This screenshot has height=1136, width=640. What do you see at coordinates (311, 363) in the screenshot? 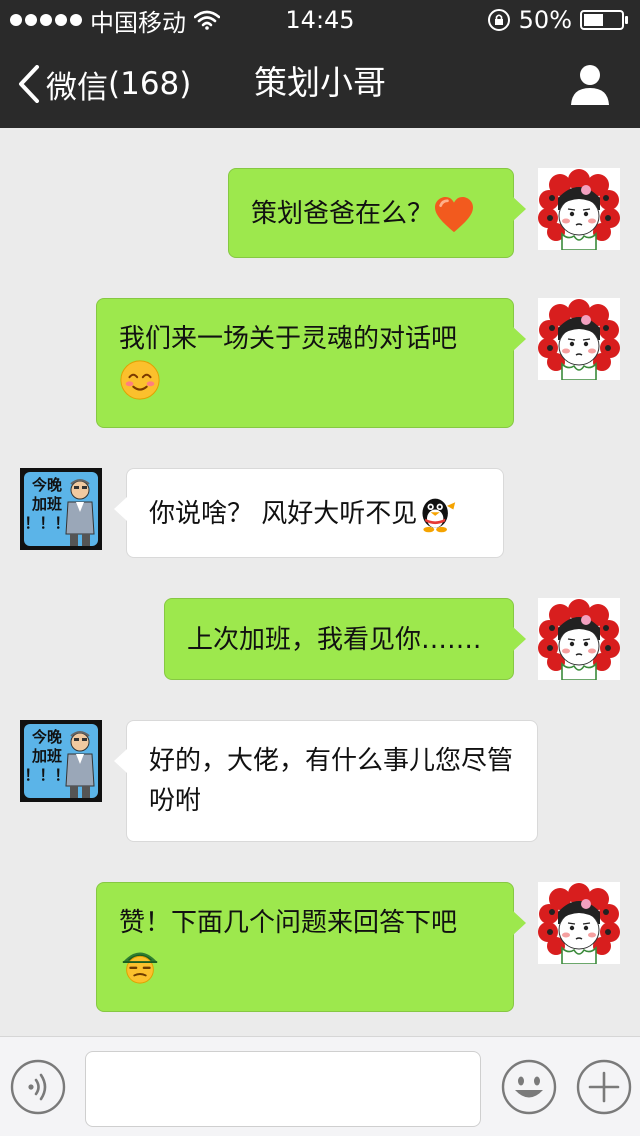
I see `message-bubble: 我们来一场关于灵魂的对话吧` at bounding box center [311, 363].